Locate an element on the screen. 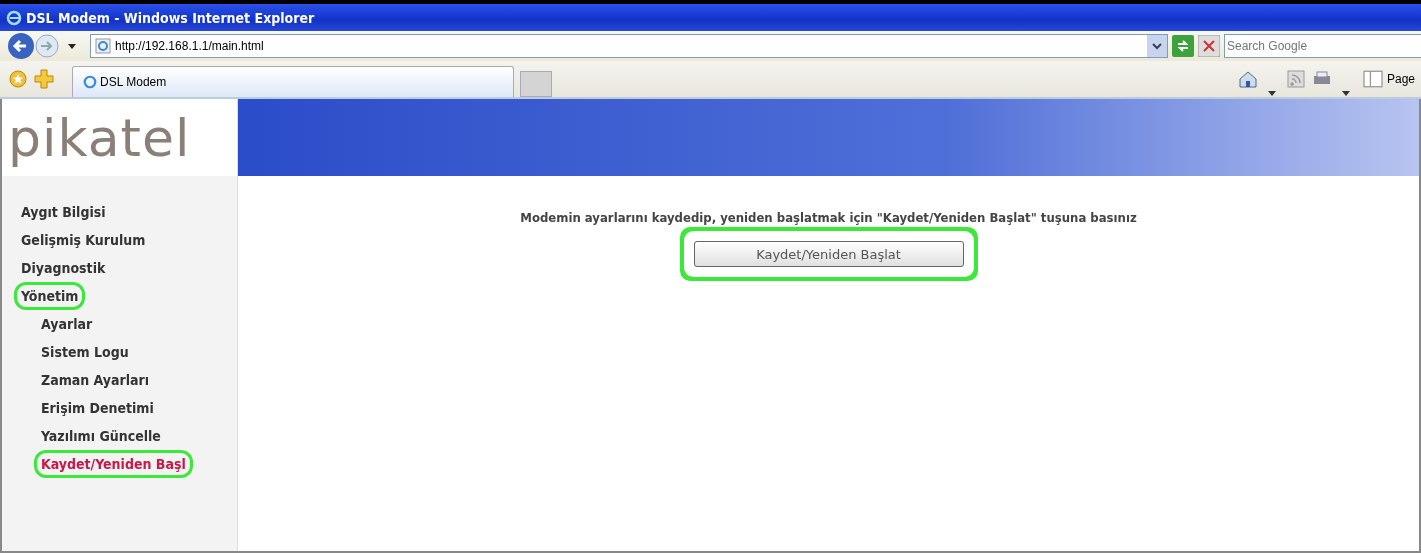 Image resolution: width=1421 pixels, height=553 pixels. forward-button-icon is located at coordinates (47, 46).